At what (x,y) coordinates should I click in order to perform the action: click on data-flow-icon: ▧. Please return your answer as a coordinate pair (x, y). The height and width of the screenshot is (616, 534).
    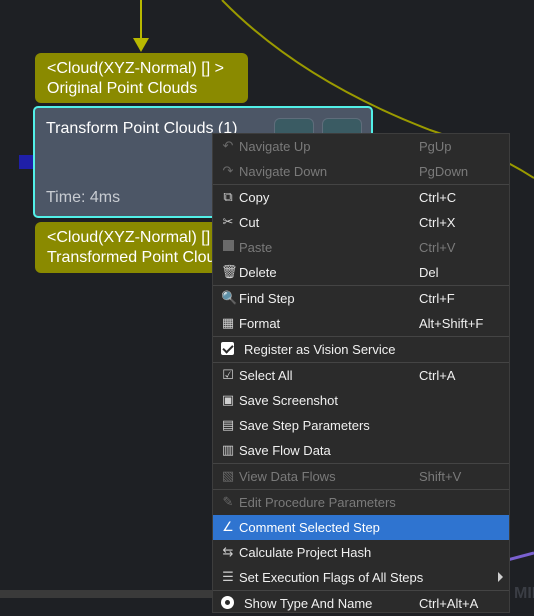
    Looking at the image, I should click on (228, 475).